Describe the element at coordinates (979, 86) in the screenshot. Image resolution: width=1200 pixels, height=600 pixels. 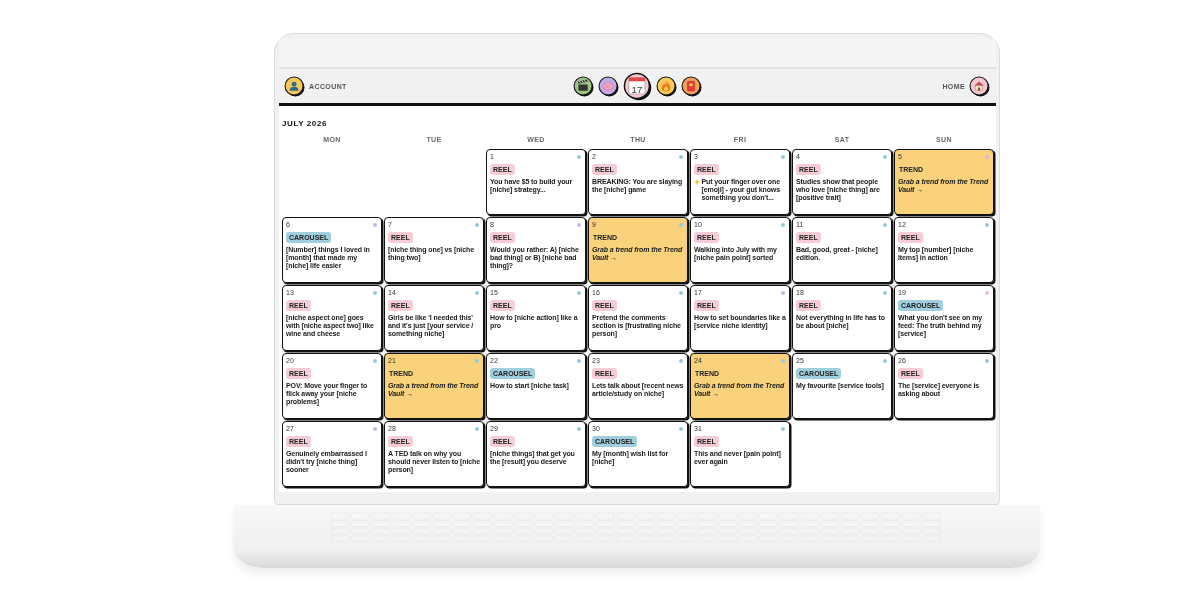
I see `house-icon` at that location.